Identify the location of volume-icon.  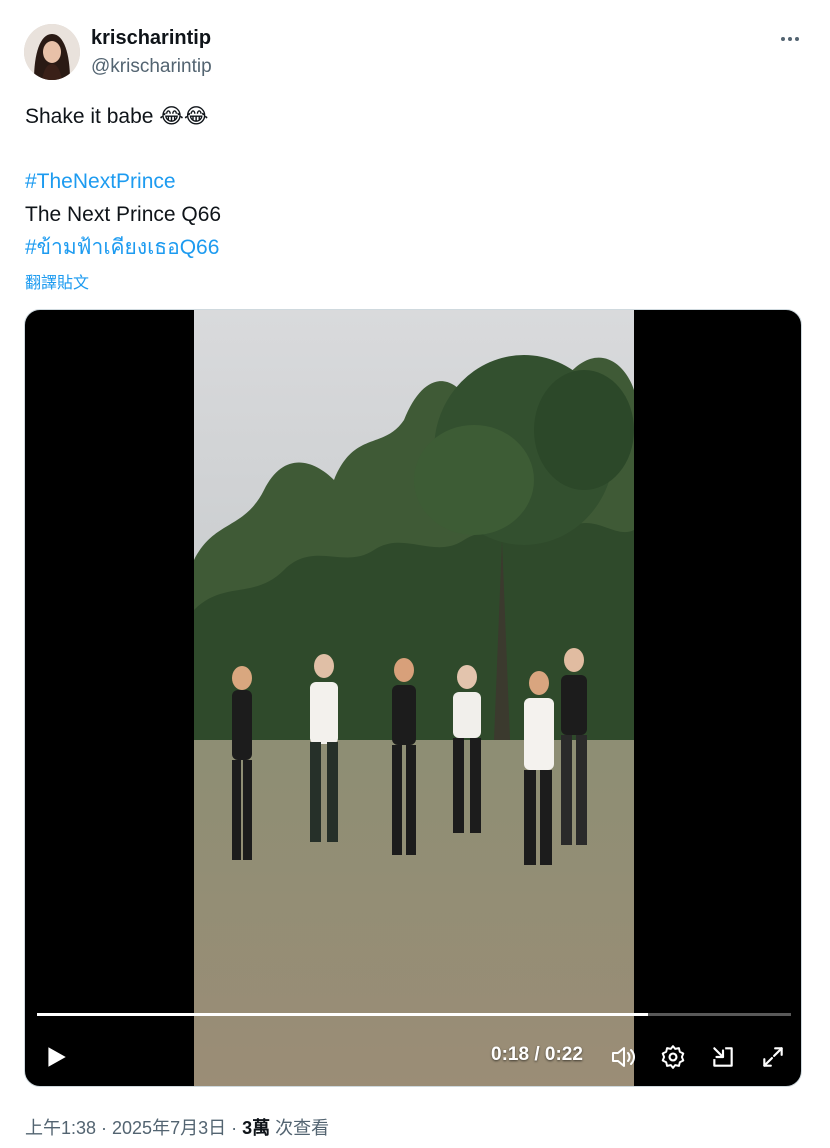
(623, 1057).